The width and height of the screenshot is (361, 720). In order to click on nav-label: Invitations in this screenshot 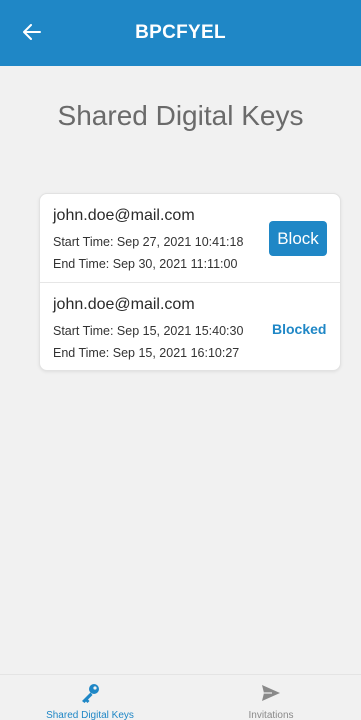, I will do `click(271, 715)`.